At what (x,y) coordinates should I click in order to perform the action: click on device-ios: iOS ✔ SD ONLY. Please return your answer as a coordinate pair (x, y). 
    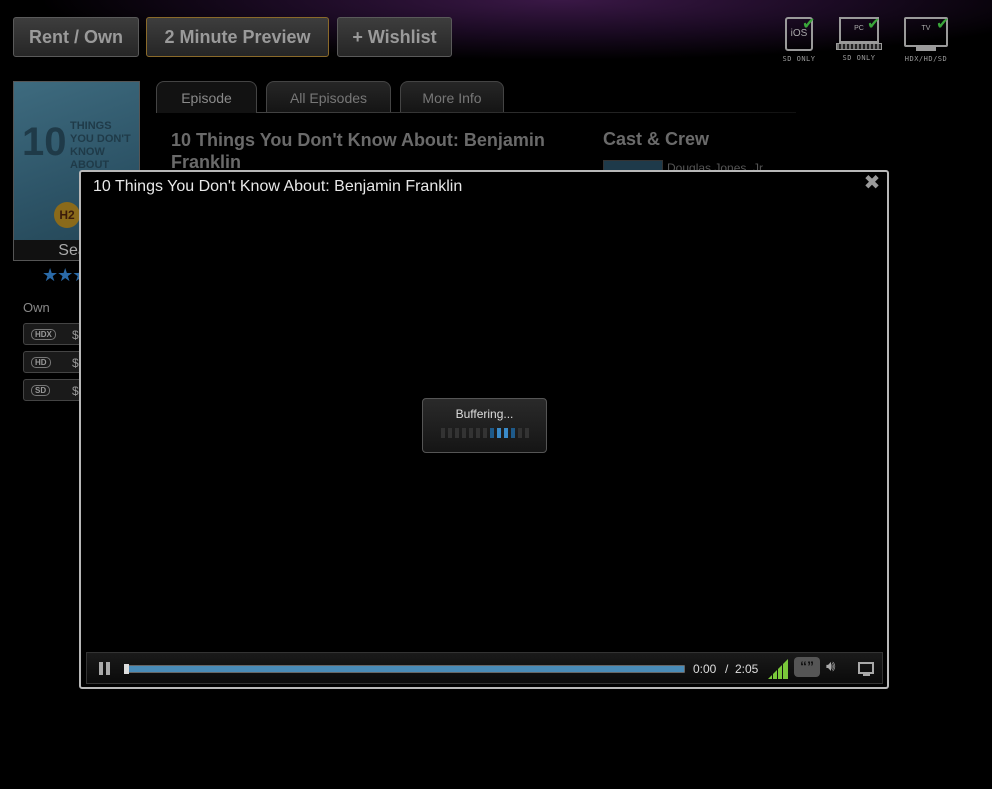
    Looking at the image, I should click on (799, 39).